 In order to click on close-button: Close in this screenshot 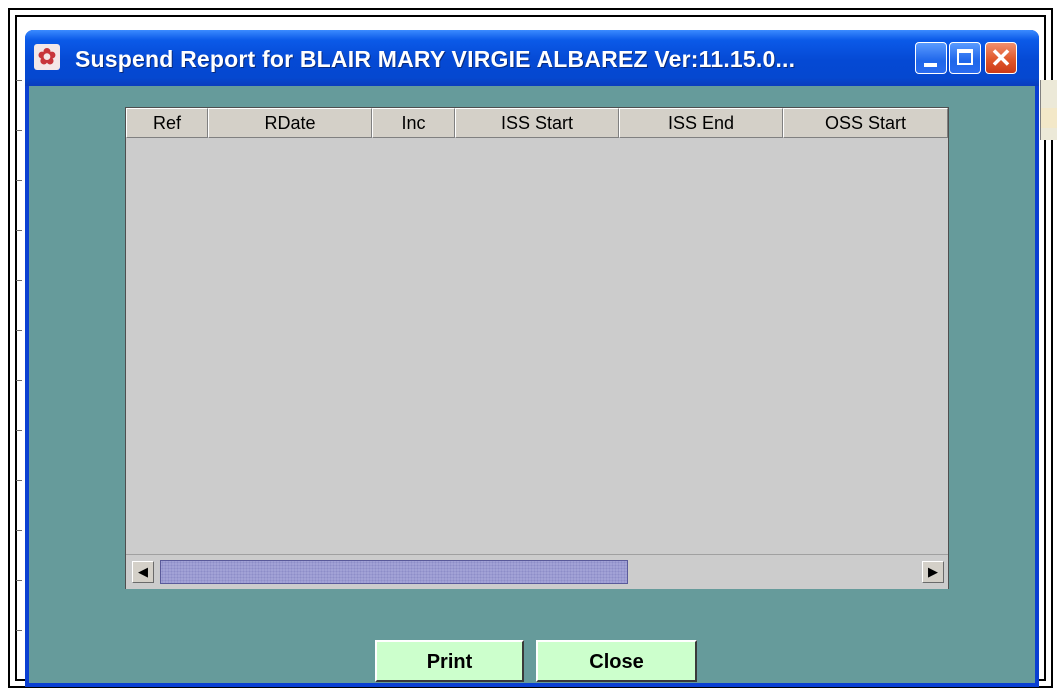, I will do `click(616, 661)`.